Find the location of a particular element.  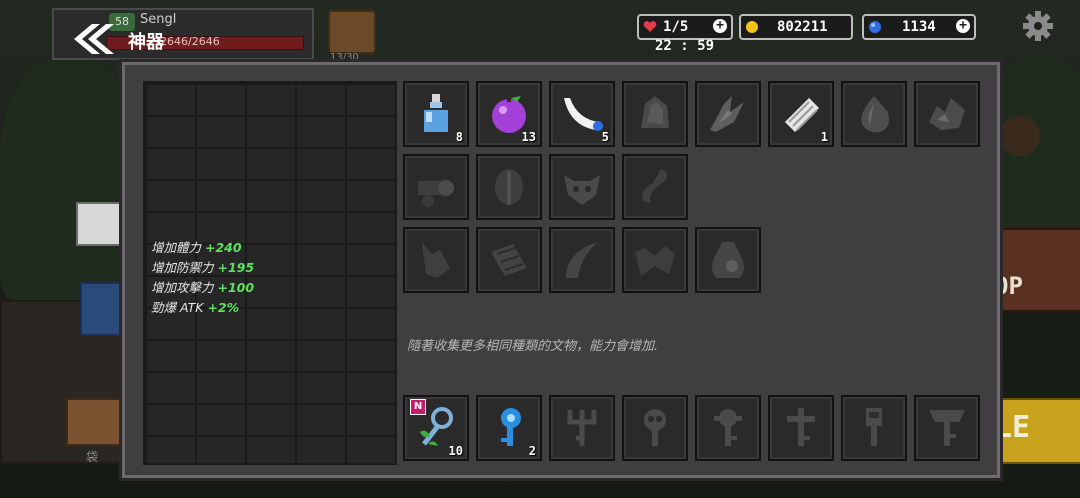

stat-line: 增加體力 +240 is located at coordinates (196, 246).